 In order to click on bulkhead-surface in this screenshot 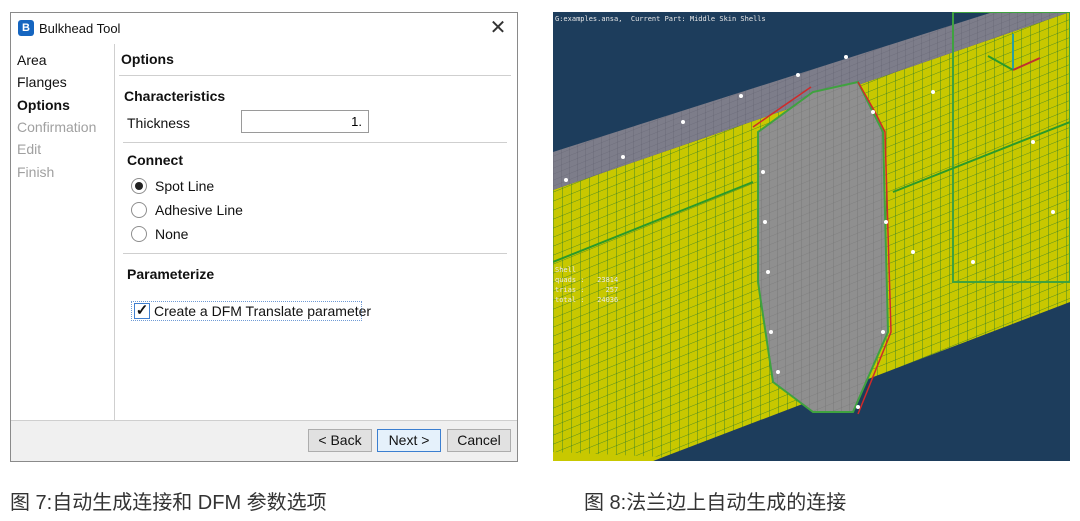, I will do `click(823, 246)`.